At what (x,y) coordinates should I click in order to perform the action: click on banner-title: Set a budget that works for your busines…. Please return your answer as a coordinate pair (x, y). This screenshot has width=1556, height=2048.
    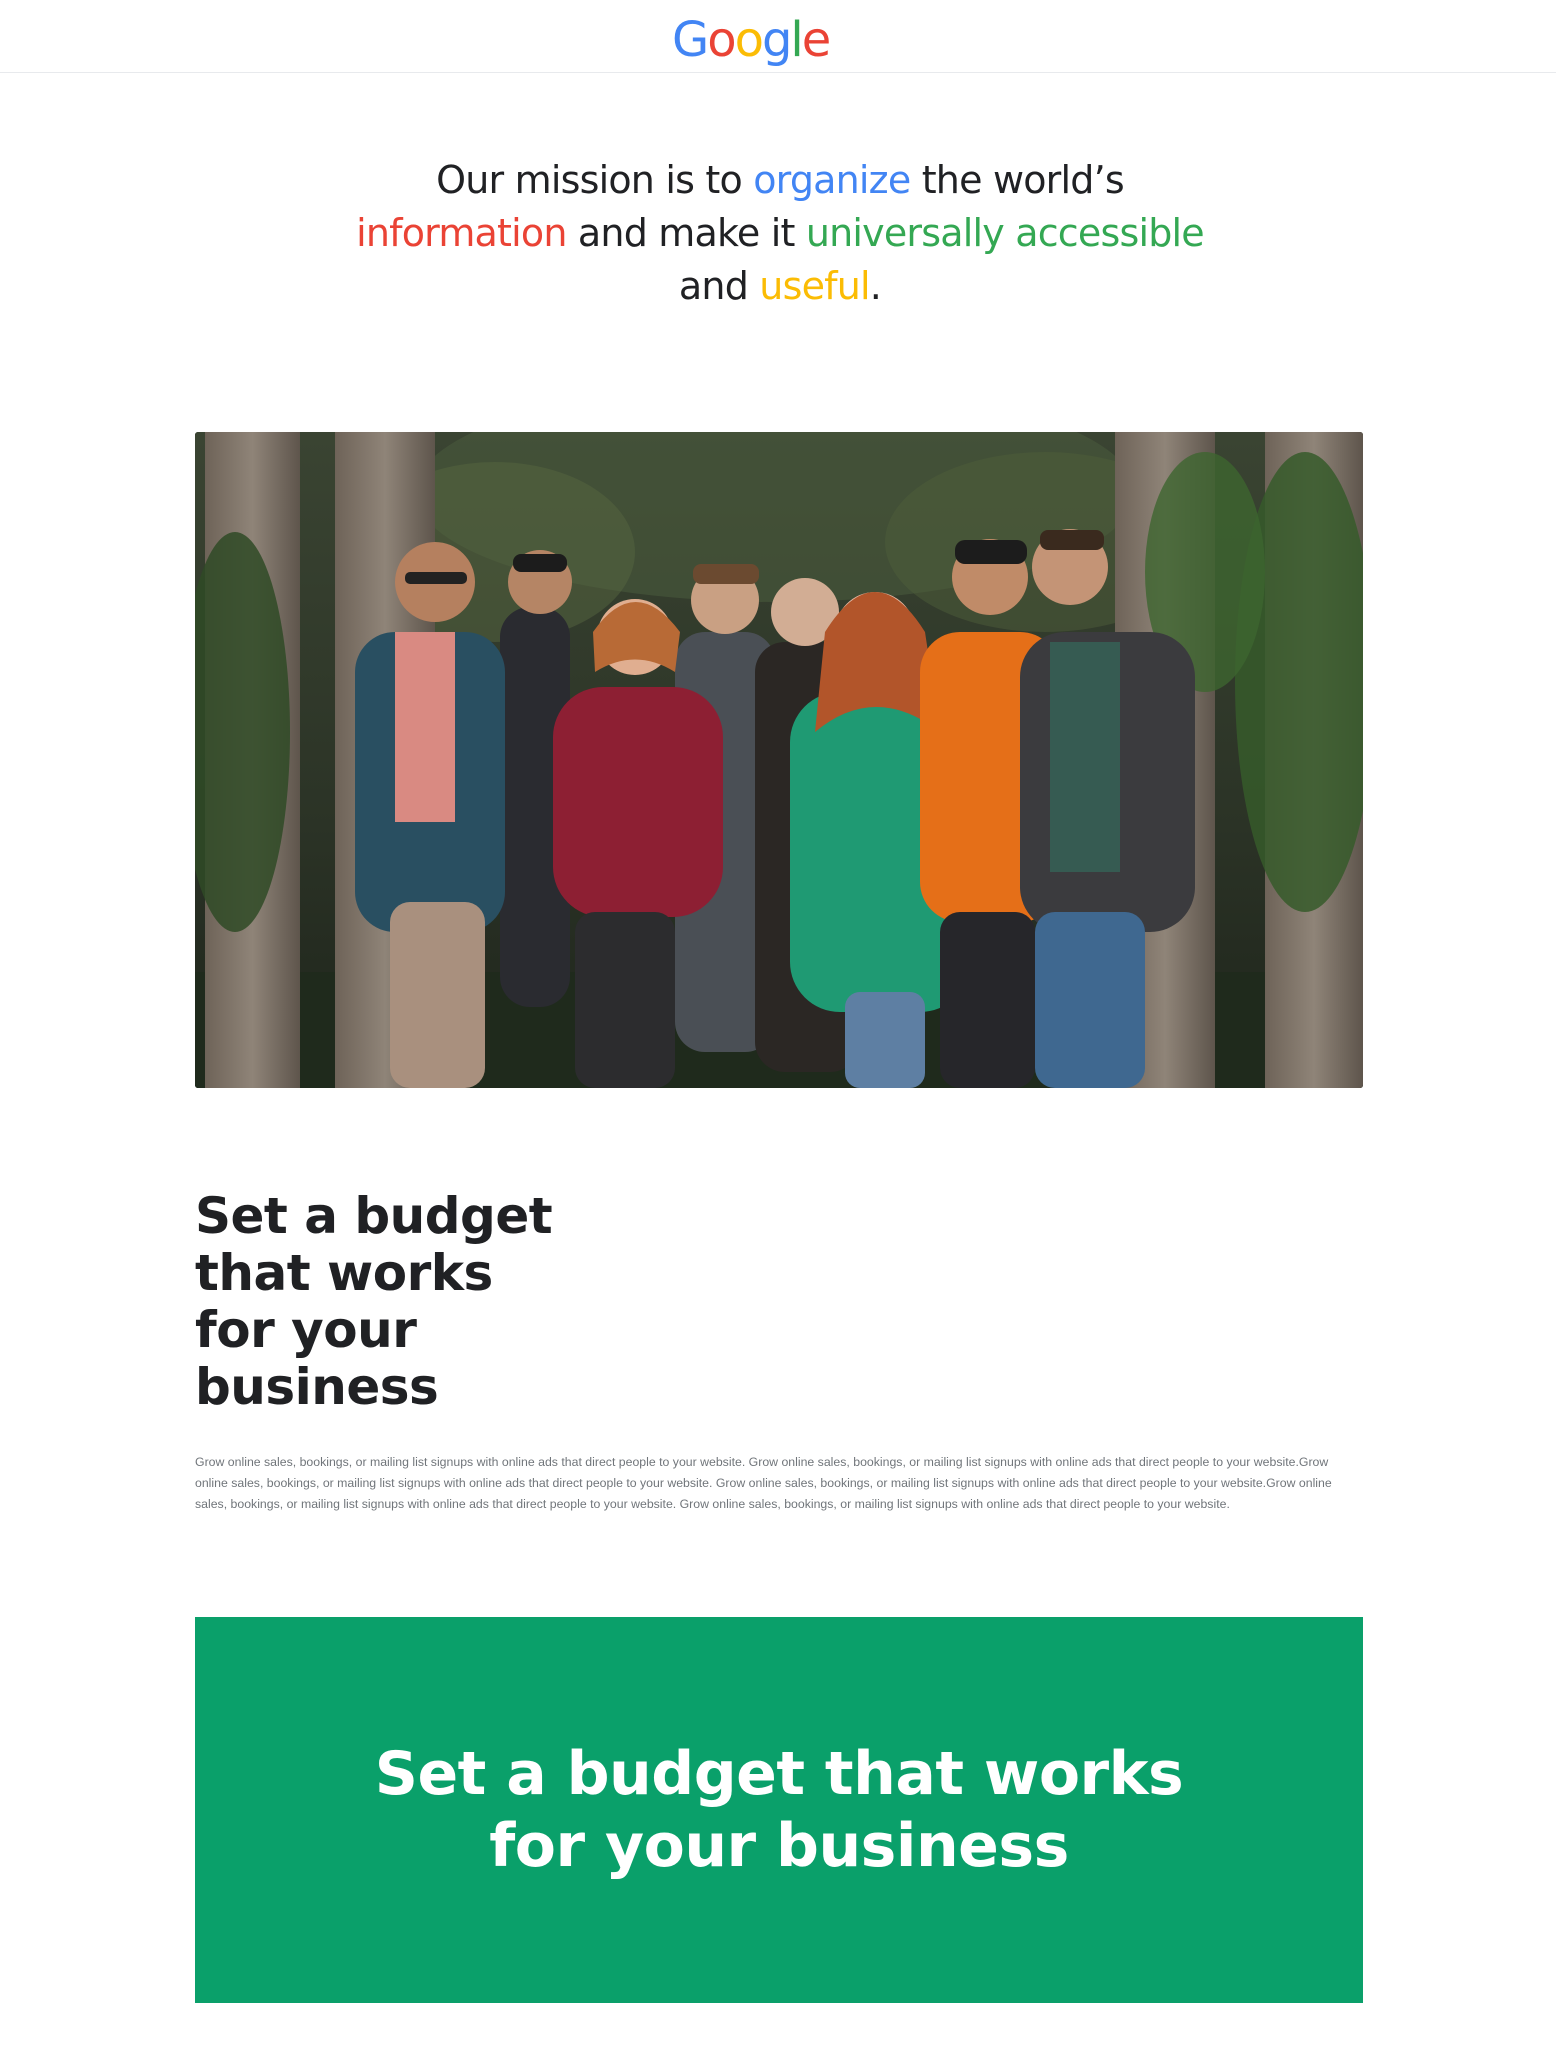
    Looking at the image, I should click on (779, 1810).